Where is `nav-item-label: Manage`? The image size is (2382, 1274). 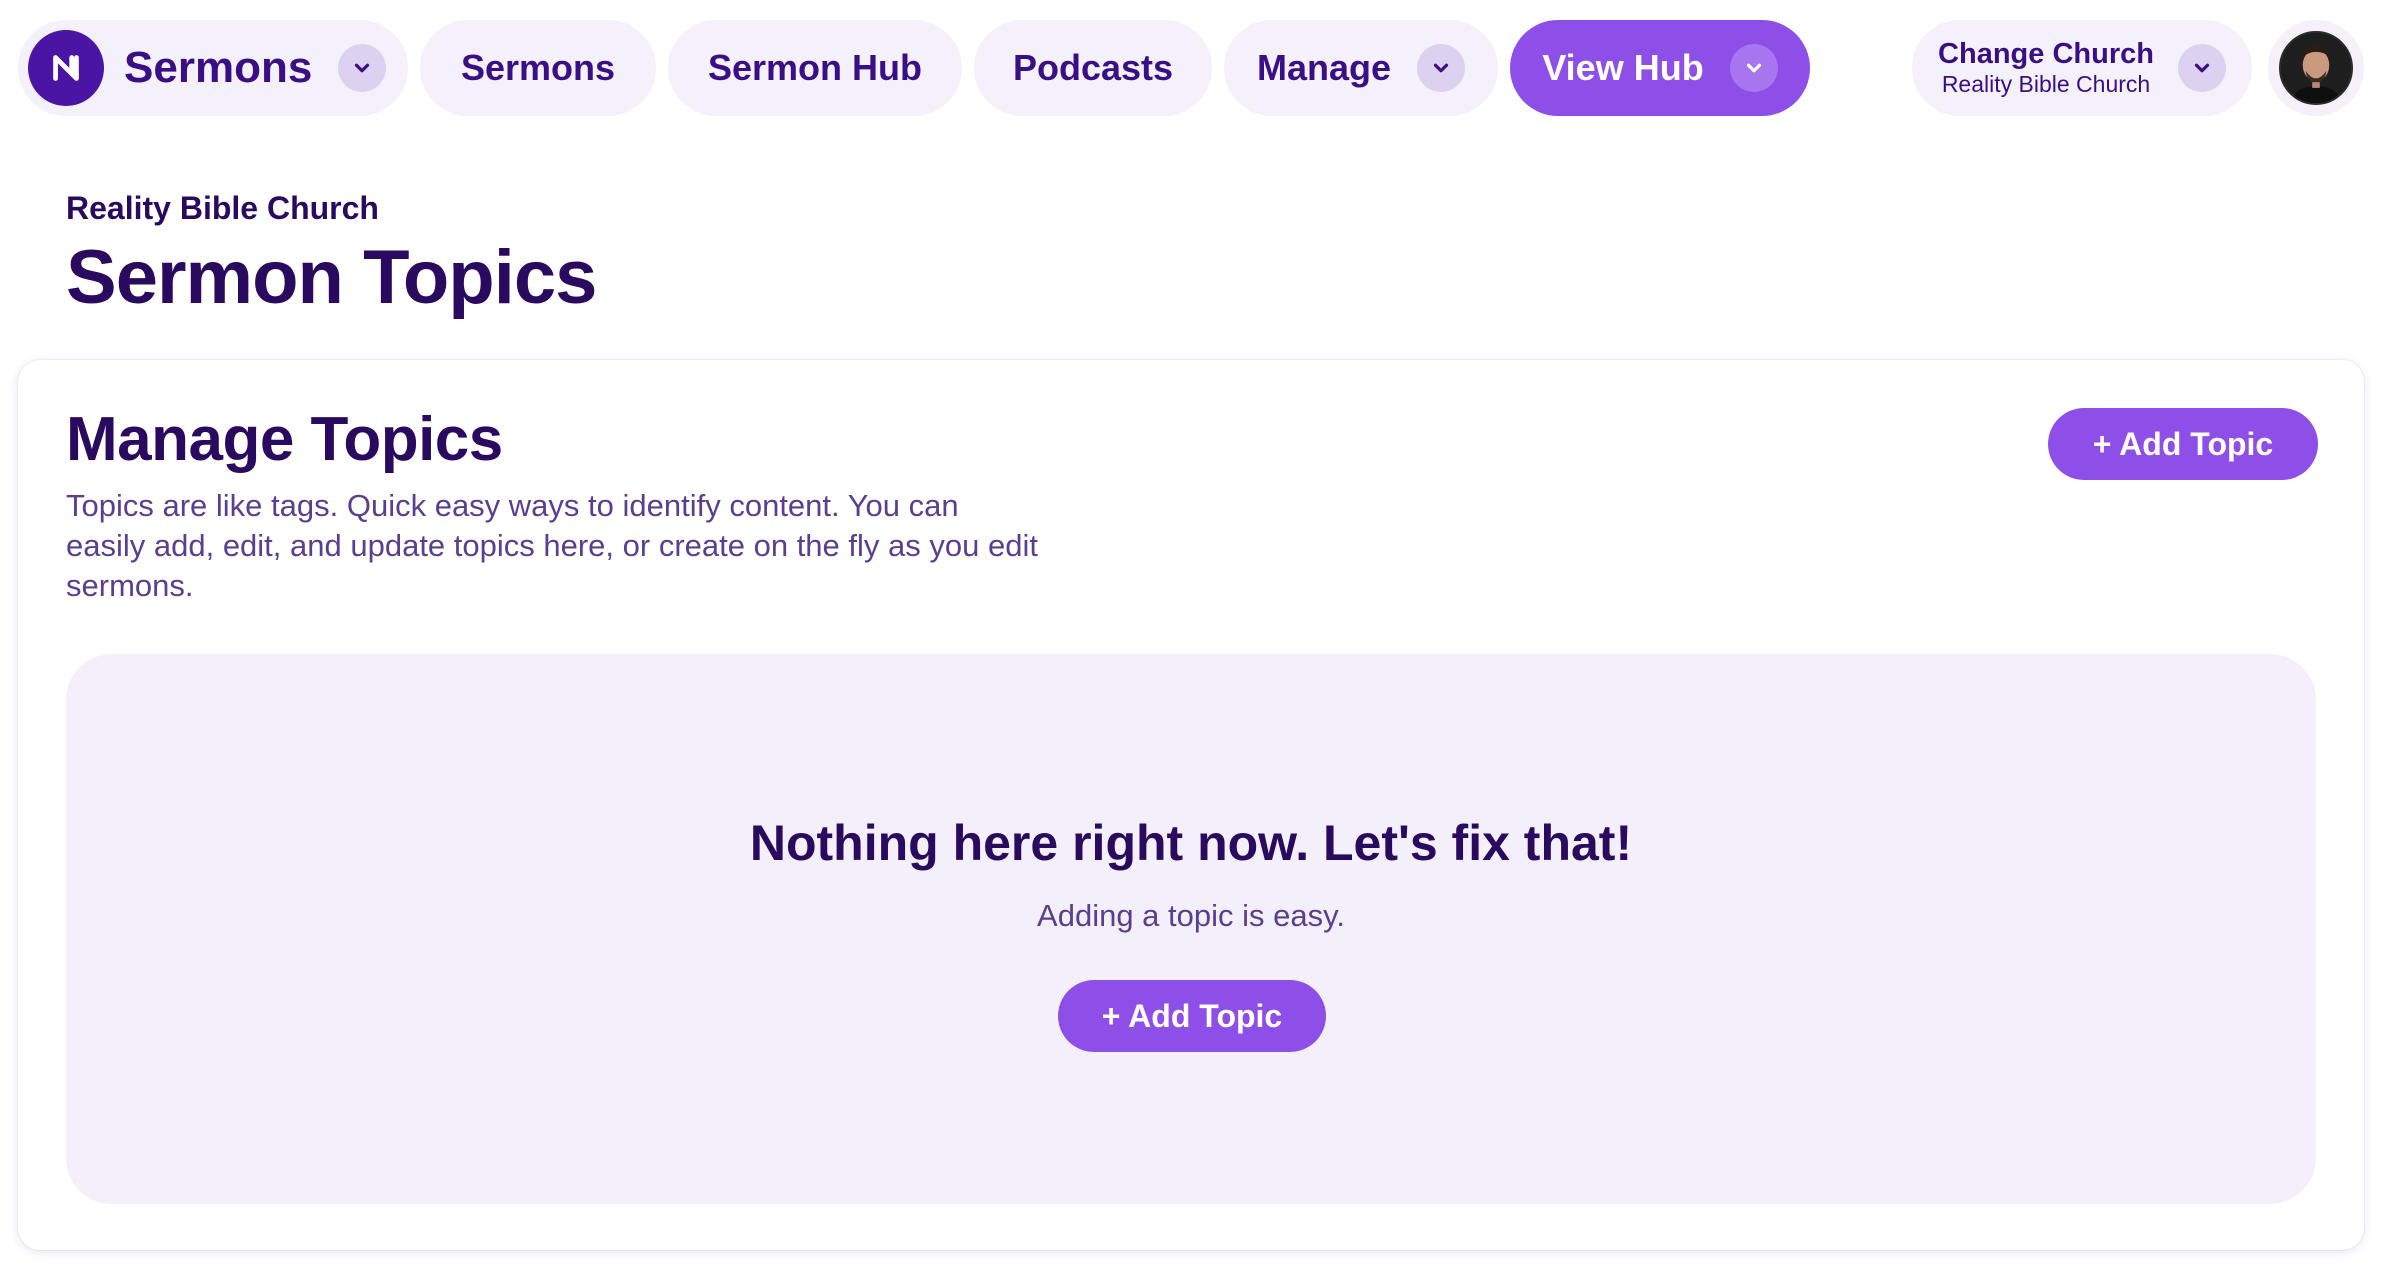 nav-item-label: Manage is located at coordinates (1324, 67).